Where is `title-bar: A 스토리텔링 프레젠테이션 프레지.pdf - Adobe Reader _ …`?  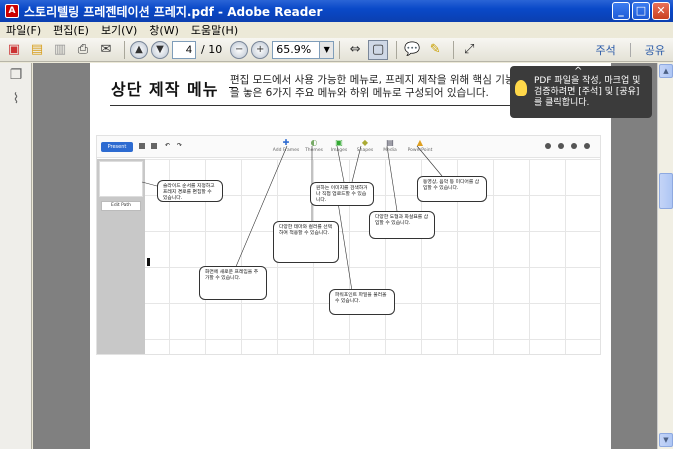 title-bar: A 스토리텔링 프레젠테이션 프레지.pdf - Adobe Reader _ … is located at coordinates (336, 11).